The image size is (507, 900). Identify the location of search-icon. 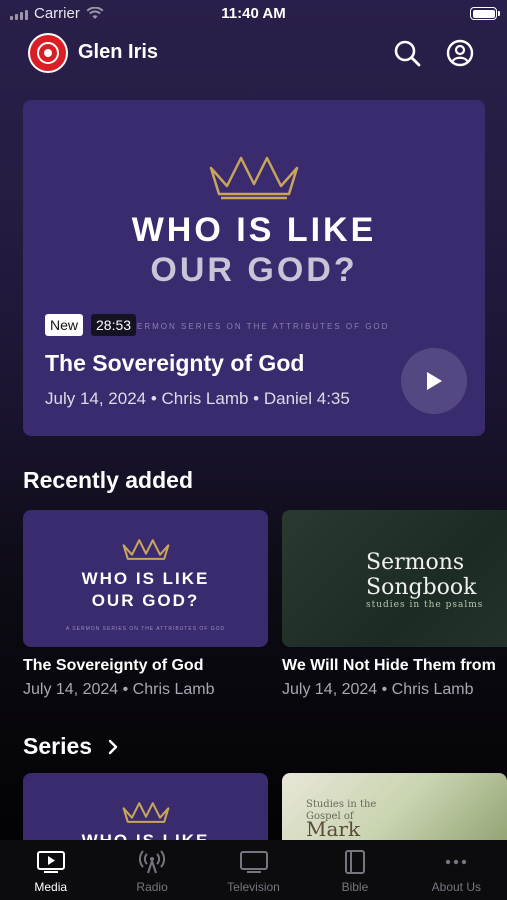
(407, 53).